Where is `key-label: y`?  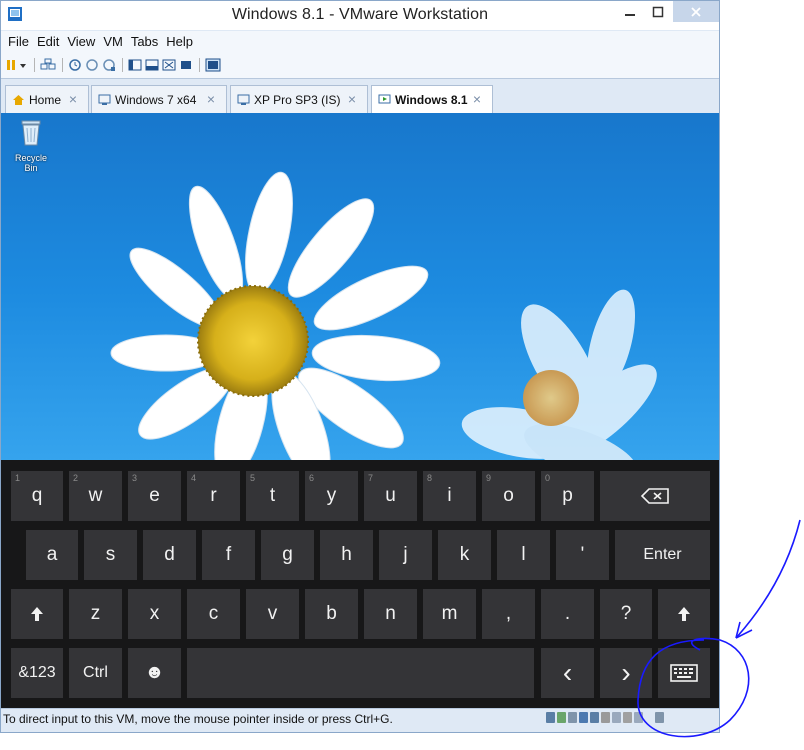
key-label: y is located at coordinates (331, 495).